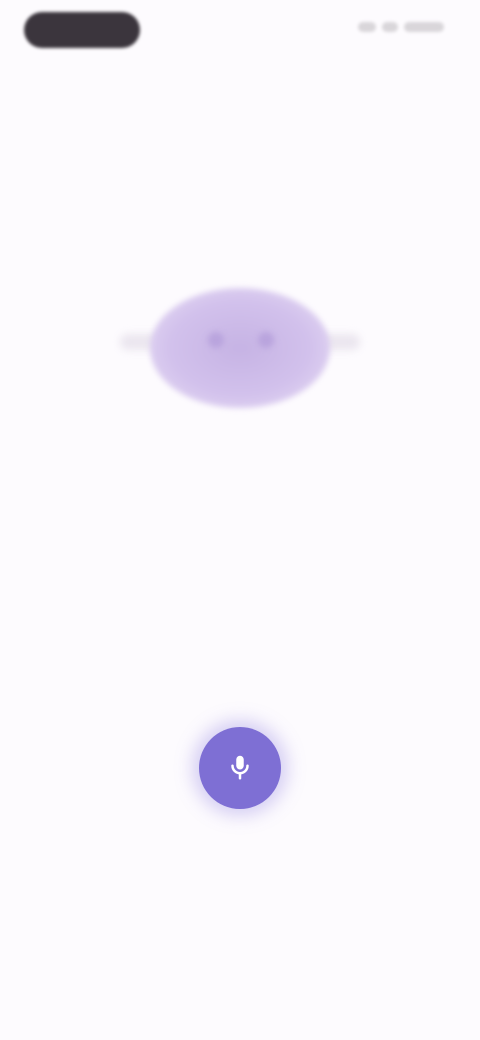 This screenshot has height=1040, width=480. I want to click on listening-orb, so click(240, 355).